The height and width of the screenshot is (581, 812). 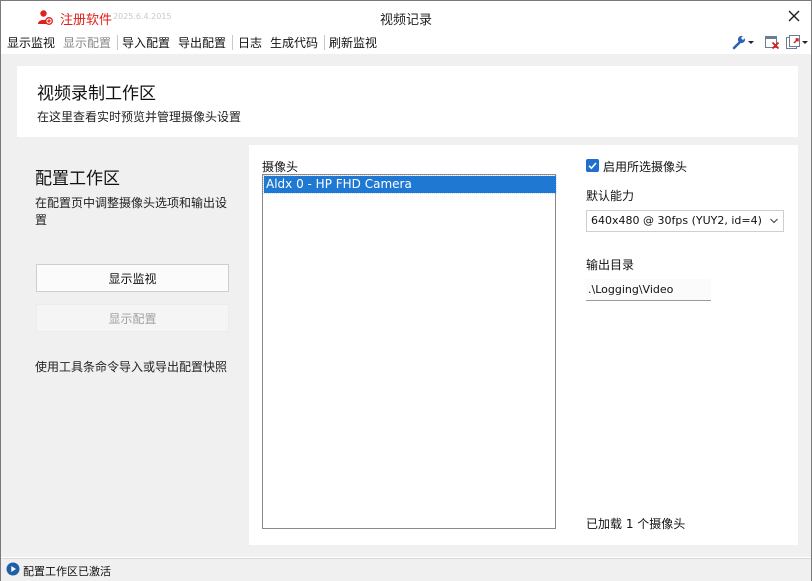 I want to click on export-icon, so click(x=797, y=42).